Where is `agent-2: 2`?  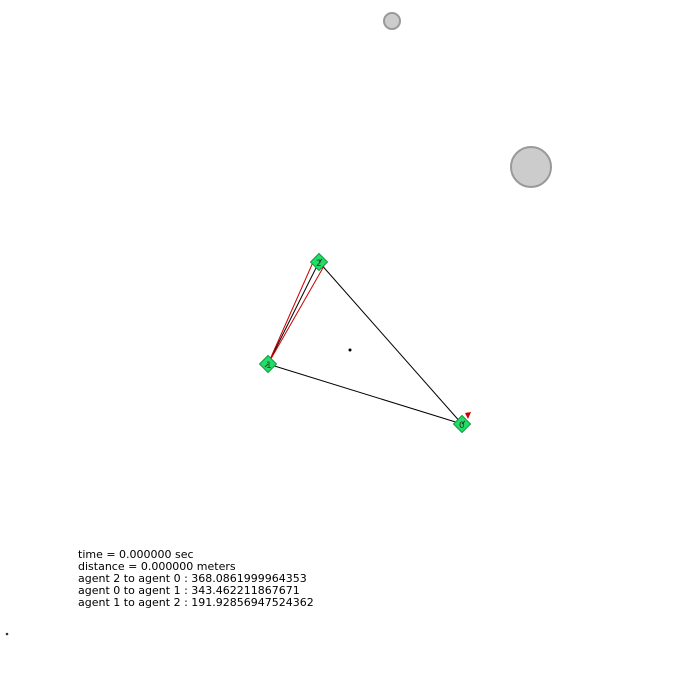 agent-2: 2 is located at coordinates (319, 262).